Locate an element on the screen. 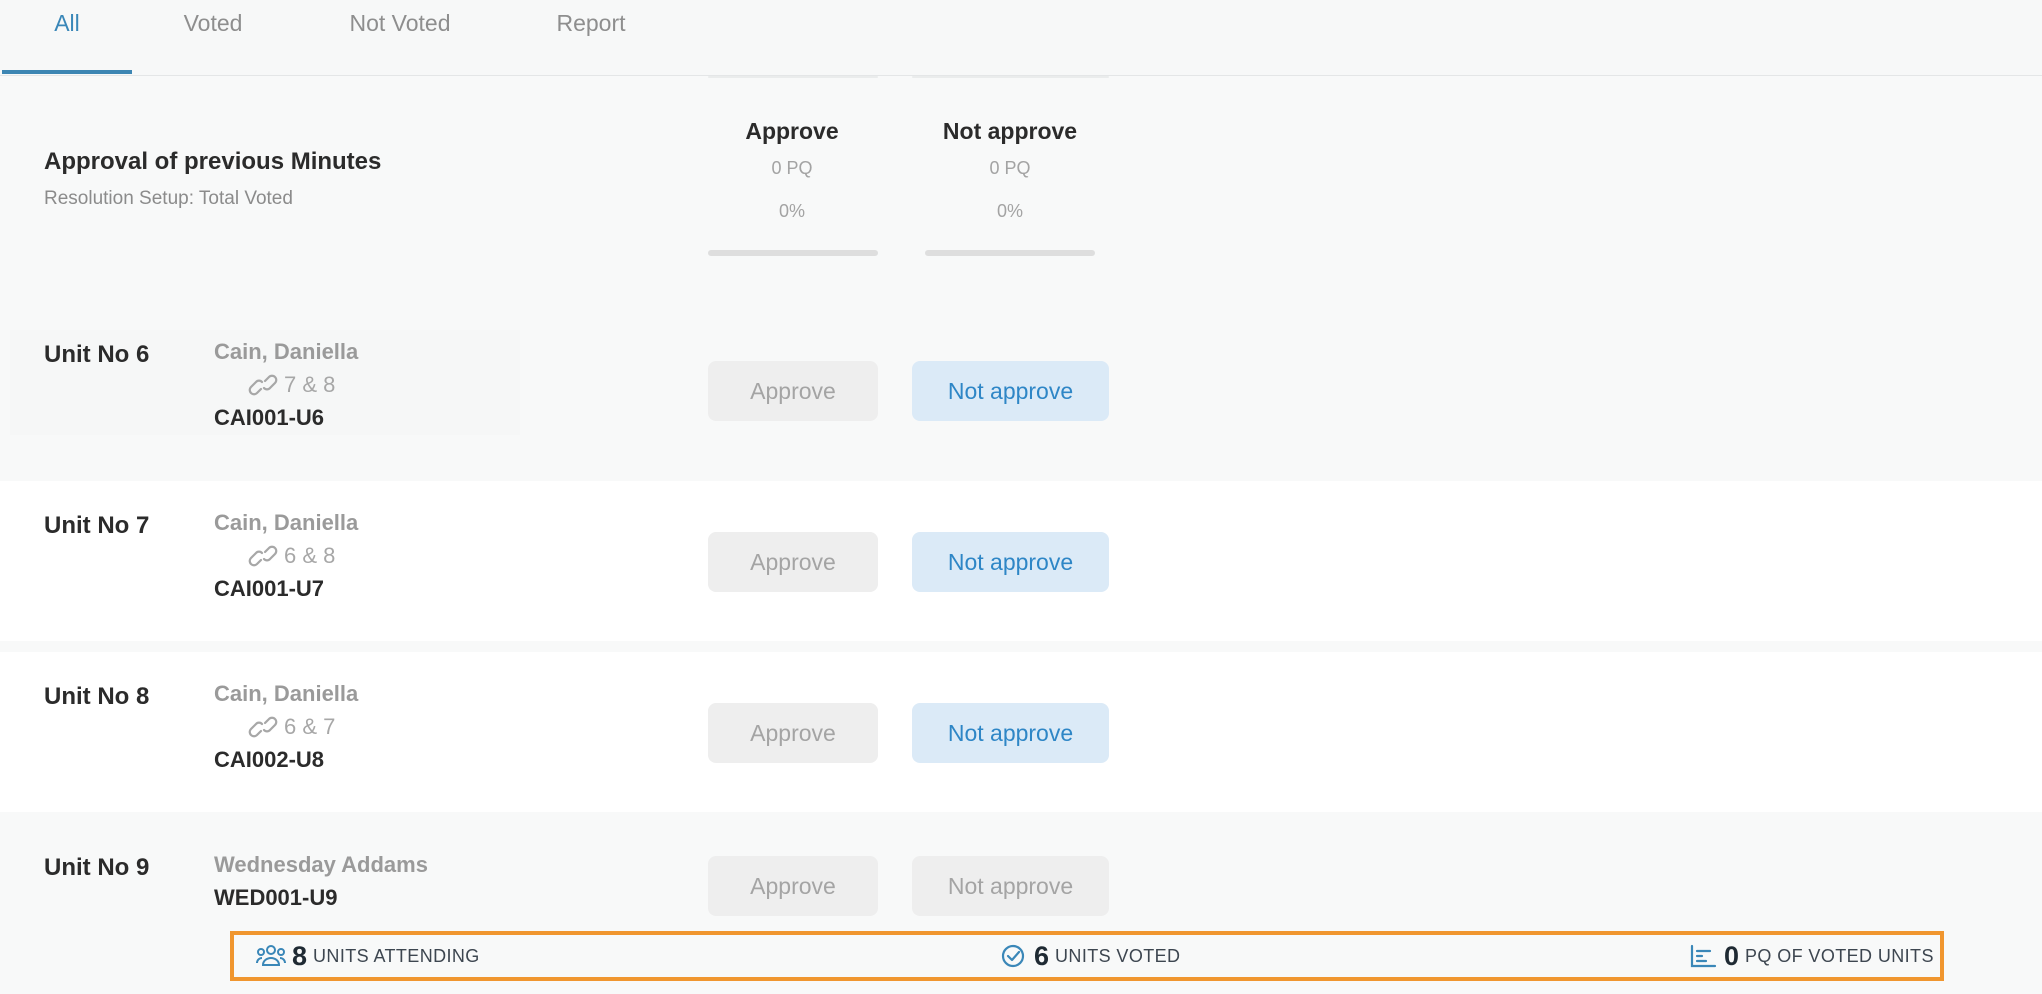 The width and height of the screenshot is (2042, 994). bar-chart-icon is located at coordinates (1703, 956).